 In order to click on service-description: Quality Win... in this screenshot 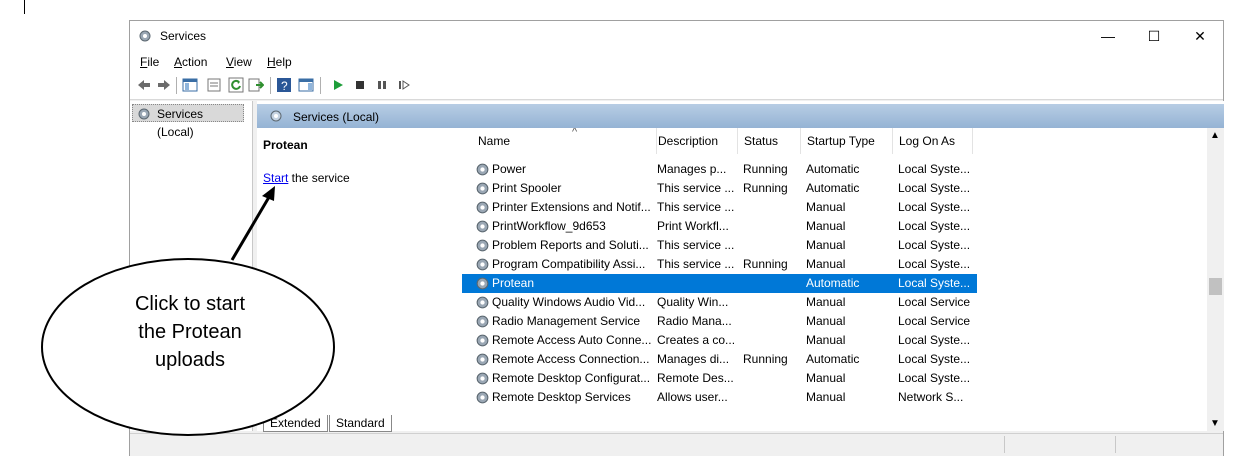, I will do `click(693, 302)`.